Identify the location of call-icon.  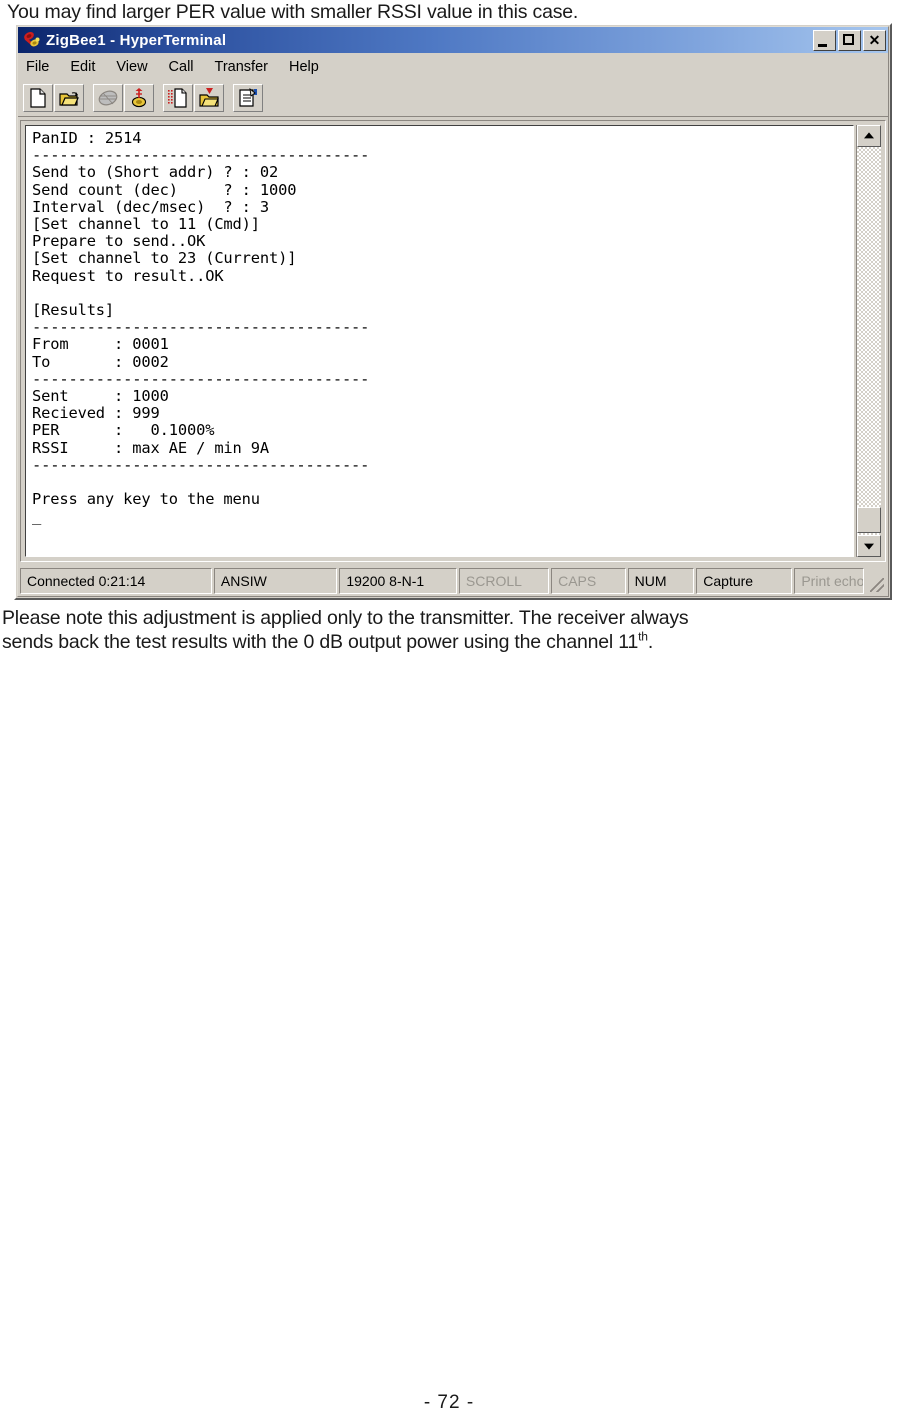
(139, 97).